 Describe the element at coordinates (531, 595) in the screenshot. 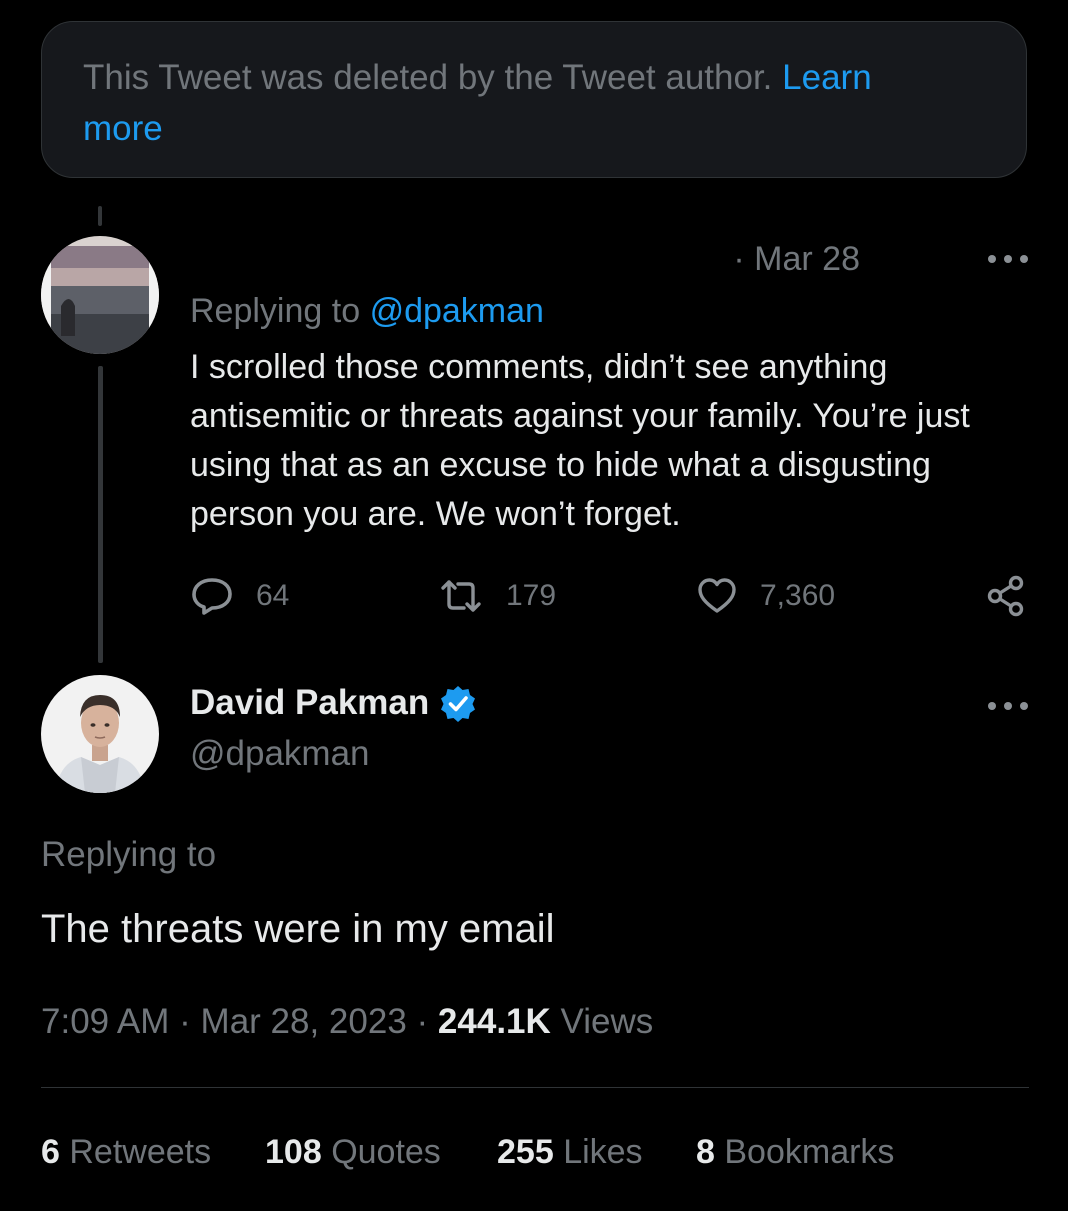

I see `retweet-count: 179` at that location.